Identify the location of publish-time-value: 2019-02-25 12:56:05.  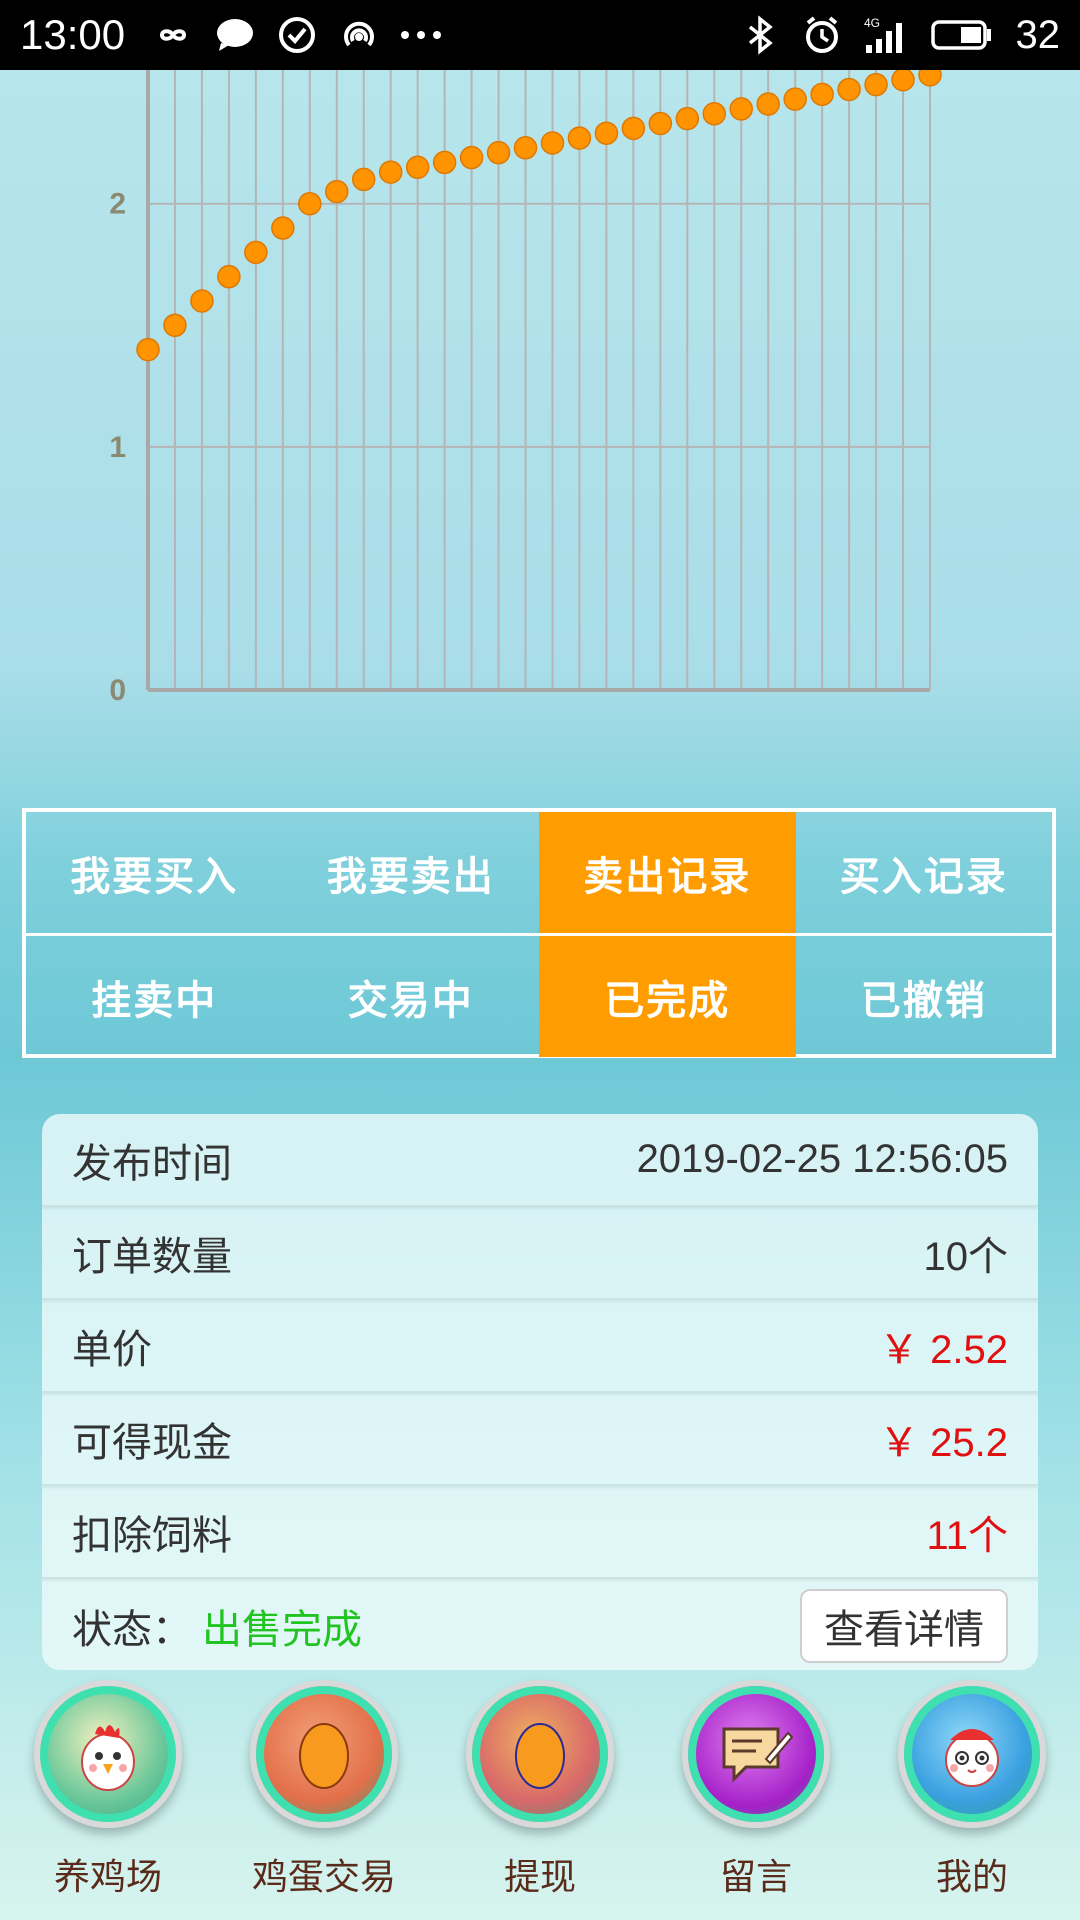
(822, 1159).